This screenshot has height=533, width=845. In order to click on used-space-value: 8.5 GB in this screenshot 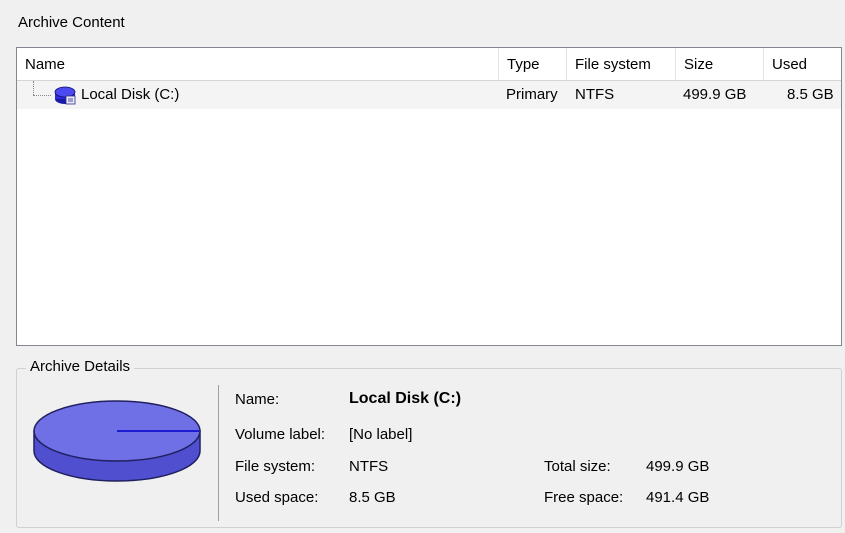, I will do `click(372, 497)`.